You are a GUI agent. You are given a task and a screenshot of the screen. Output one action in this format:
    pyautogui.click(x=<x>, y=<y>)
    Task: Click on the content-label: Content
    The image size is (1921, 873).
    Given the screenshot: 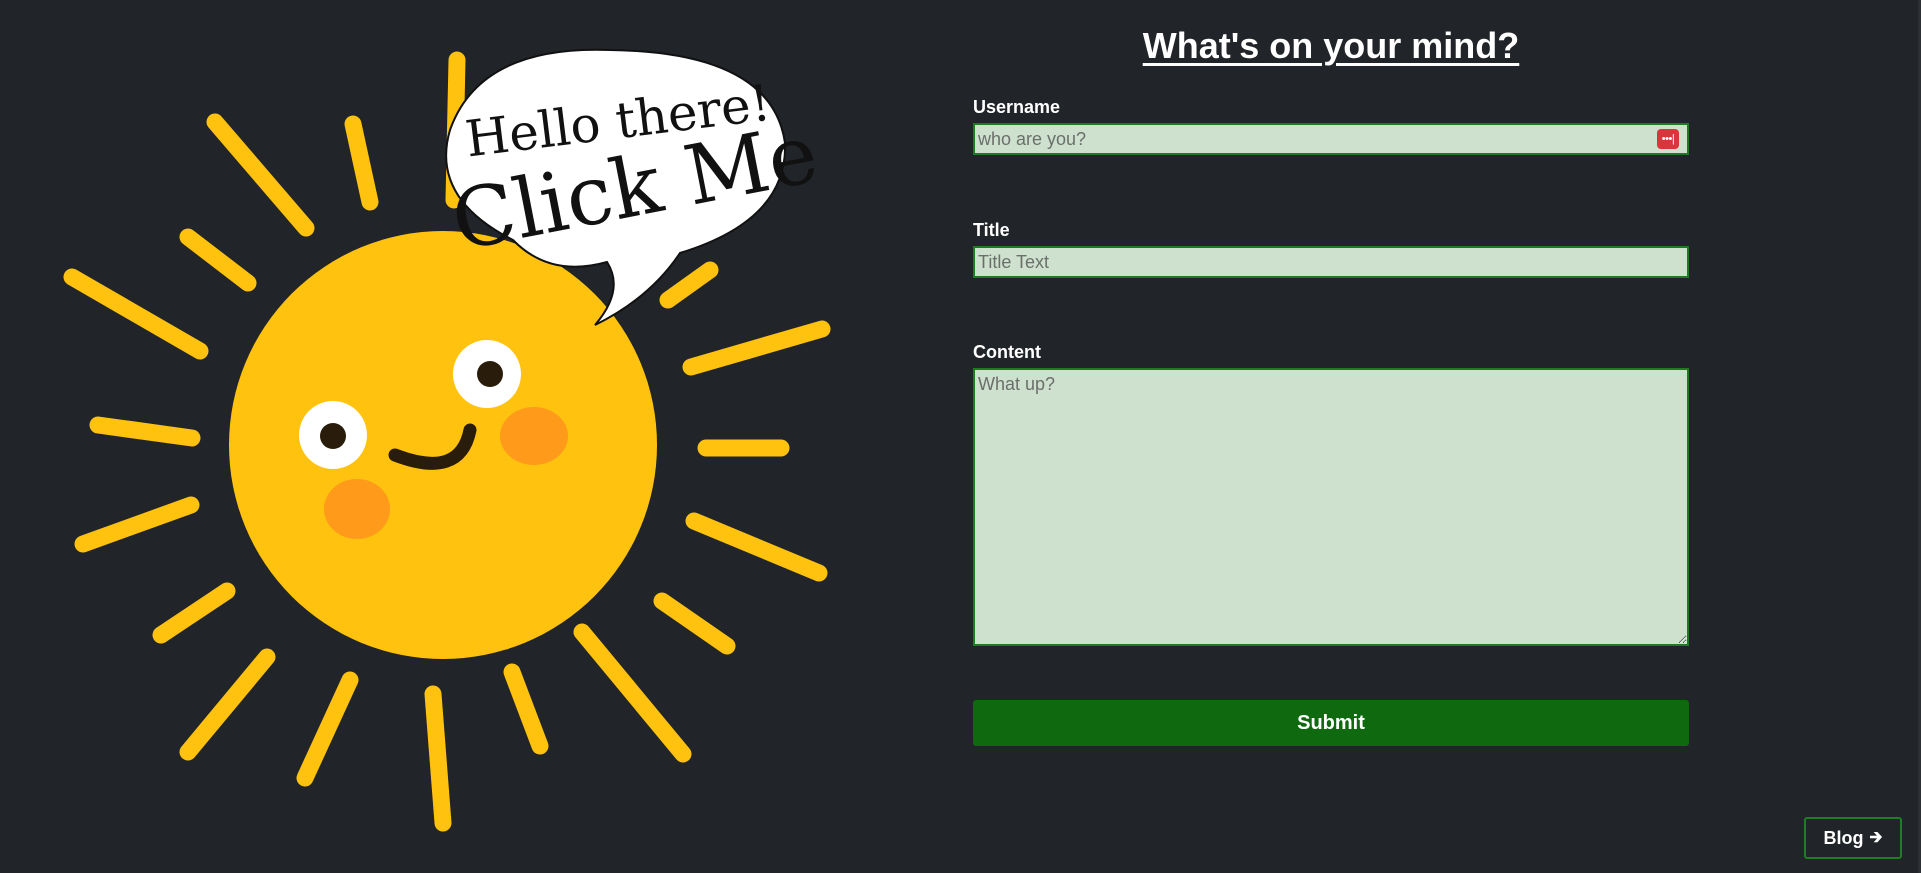 What is the action you would take?
    pyautogui.click(x=1007, y=352)
    